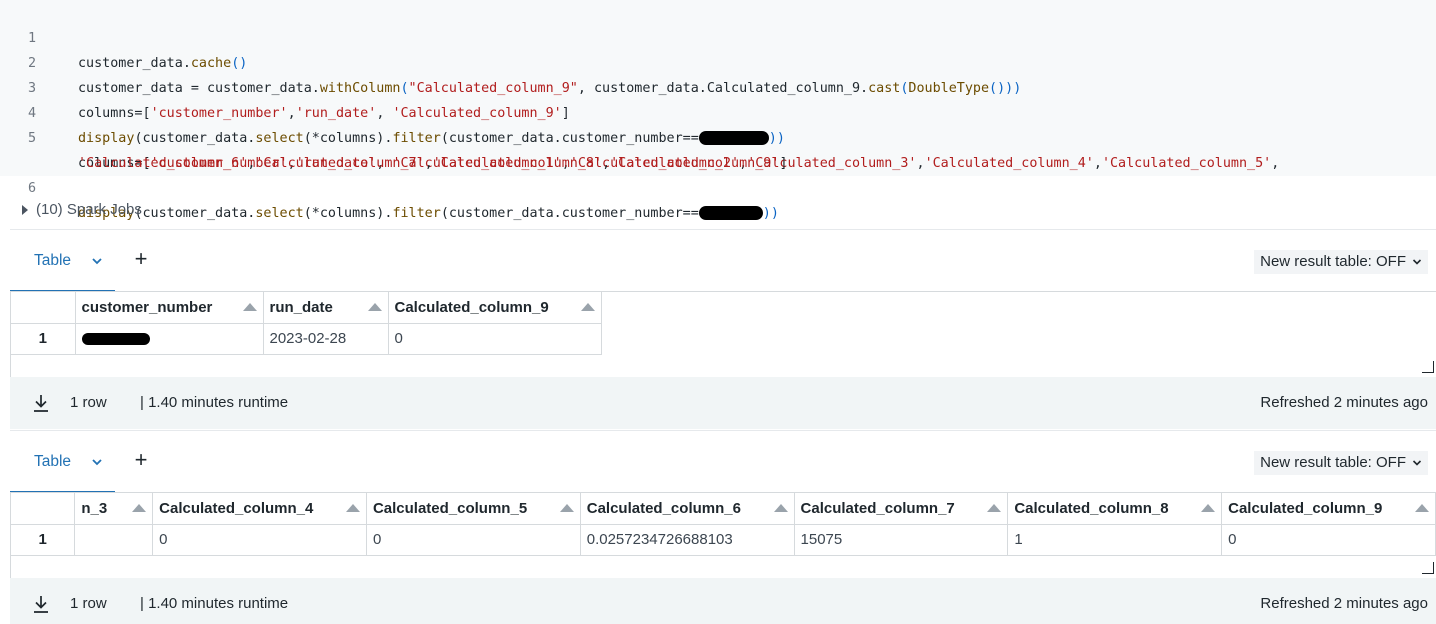  I want to click on table-cell: 2023-02-28, so click(326, 339).